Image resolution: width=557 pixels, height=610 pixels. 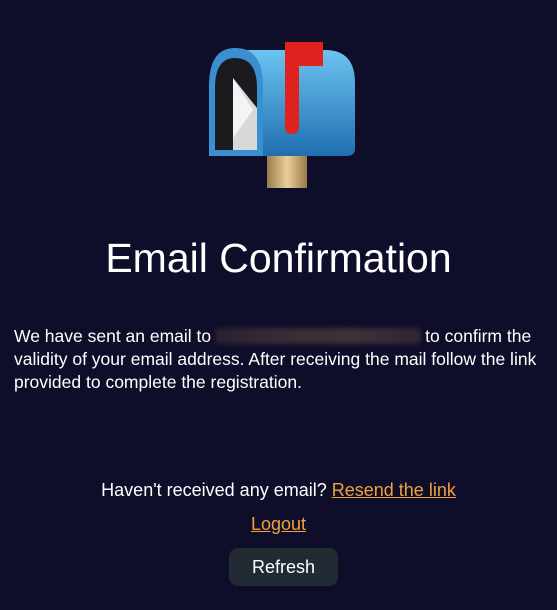 What do you see at coordinates (278, 258) in the screenshot?
I see `page-title: Email Confirmation` at bounding box center [278, 258].